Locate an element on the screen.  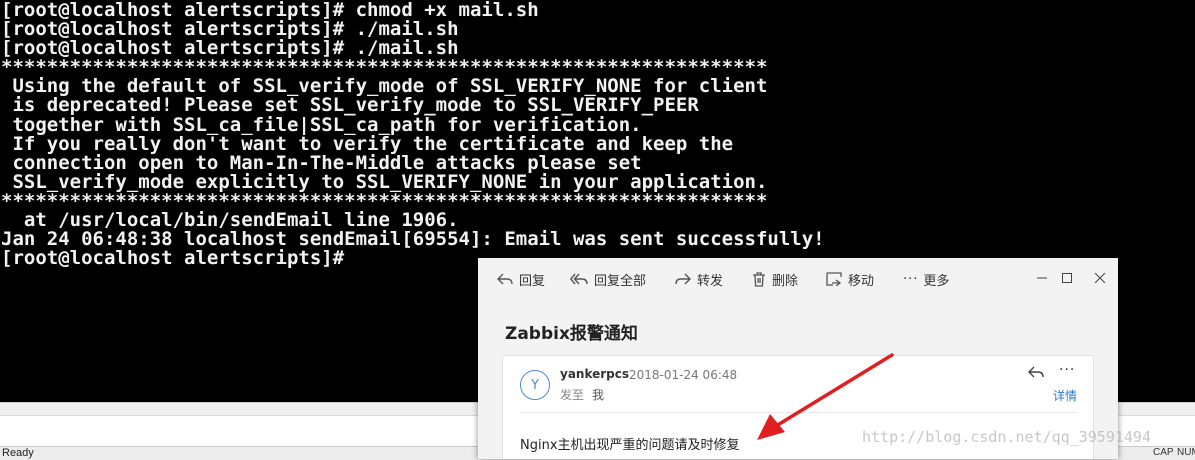
recipient-label: 发至 is located at coordinates (572, 395).